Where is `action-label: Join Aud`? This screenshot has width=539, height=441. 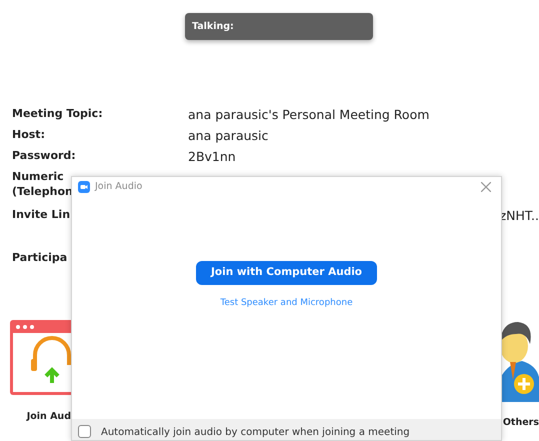
action-label: Join Aud is located at coordinates (48, 417).